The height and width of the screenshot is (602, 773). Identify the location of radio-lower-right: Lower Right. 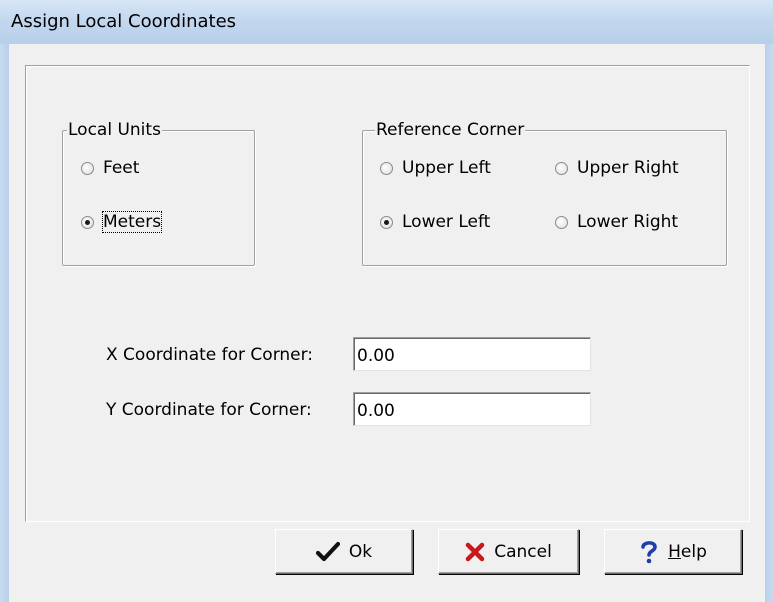
(616, 222).